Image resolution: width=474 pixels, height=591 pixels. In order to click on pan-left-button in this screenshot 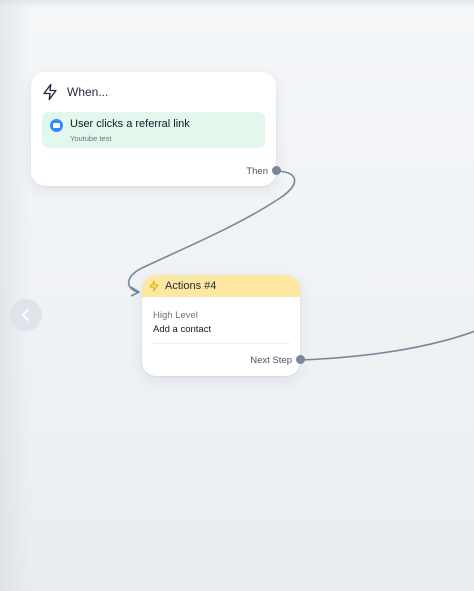, I will do `click(26, 315)`.